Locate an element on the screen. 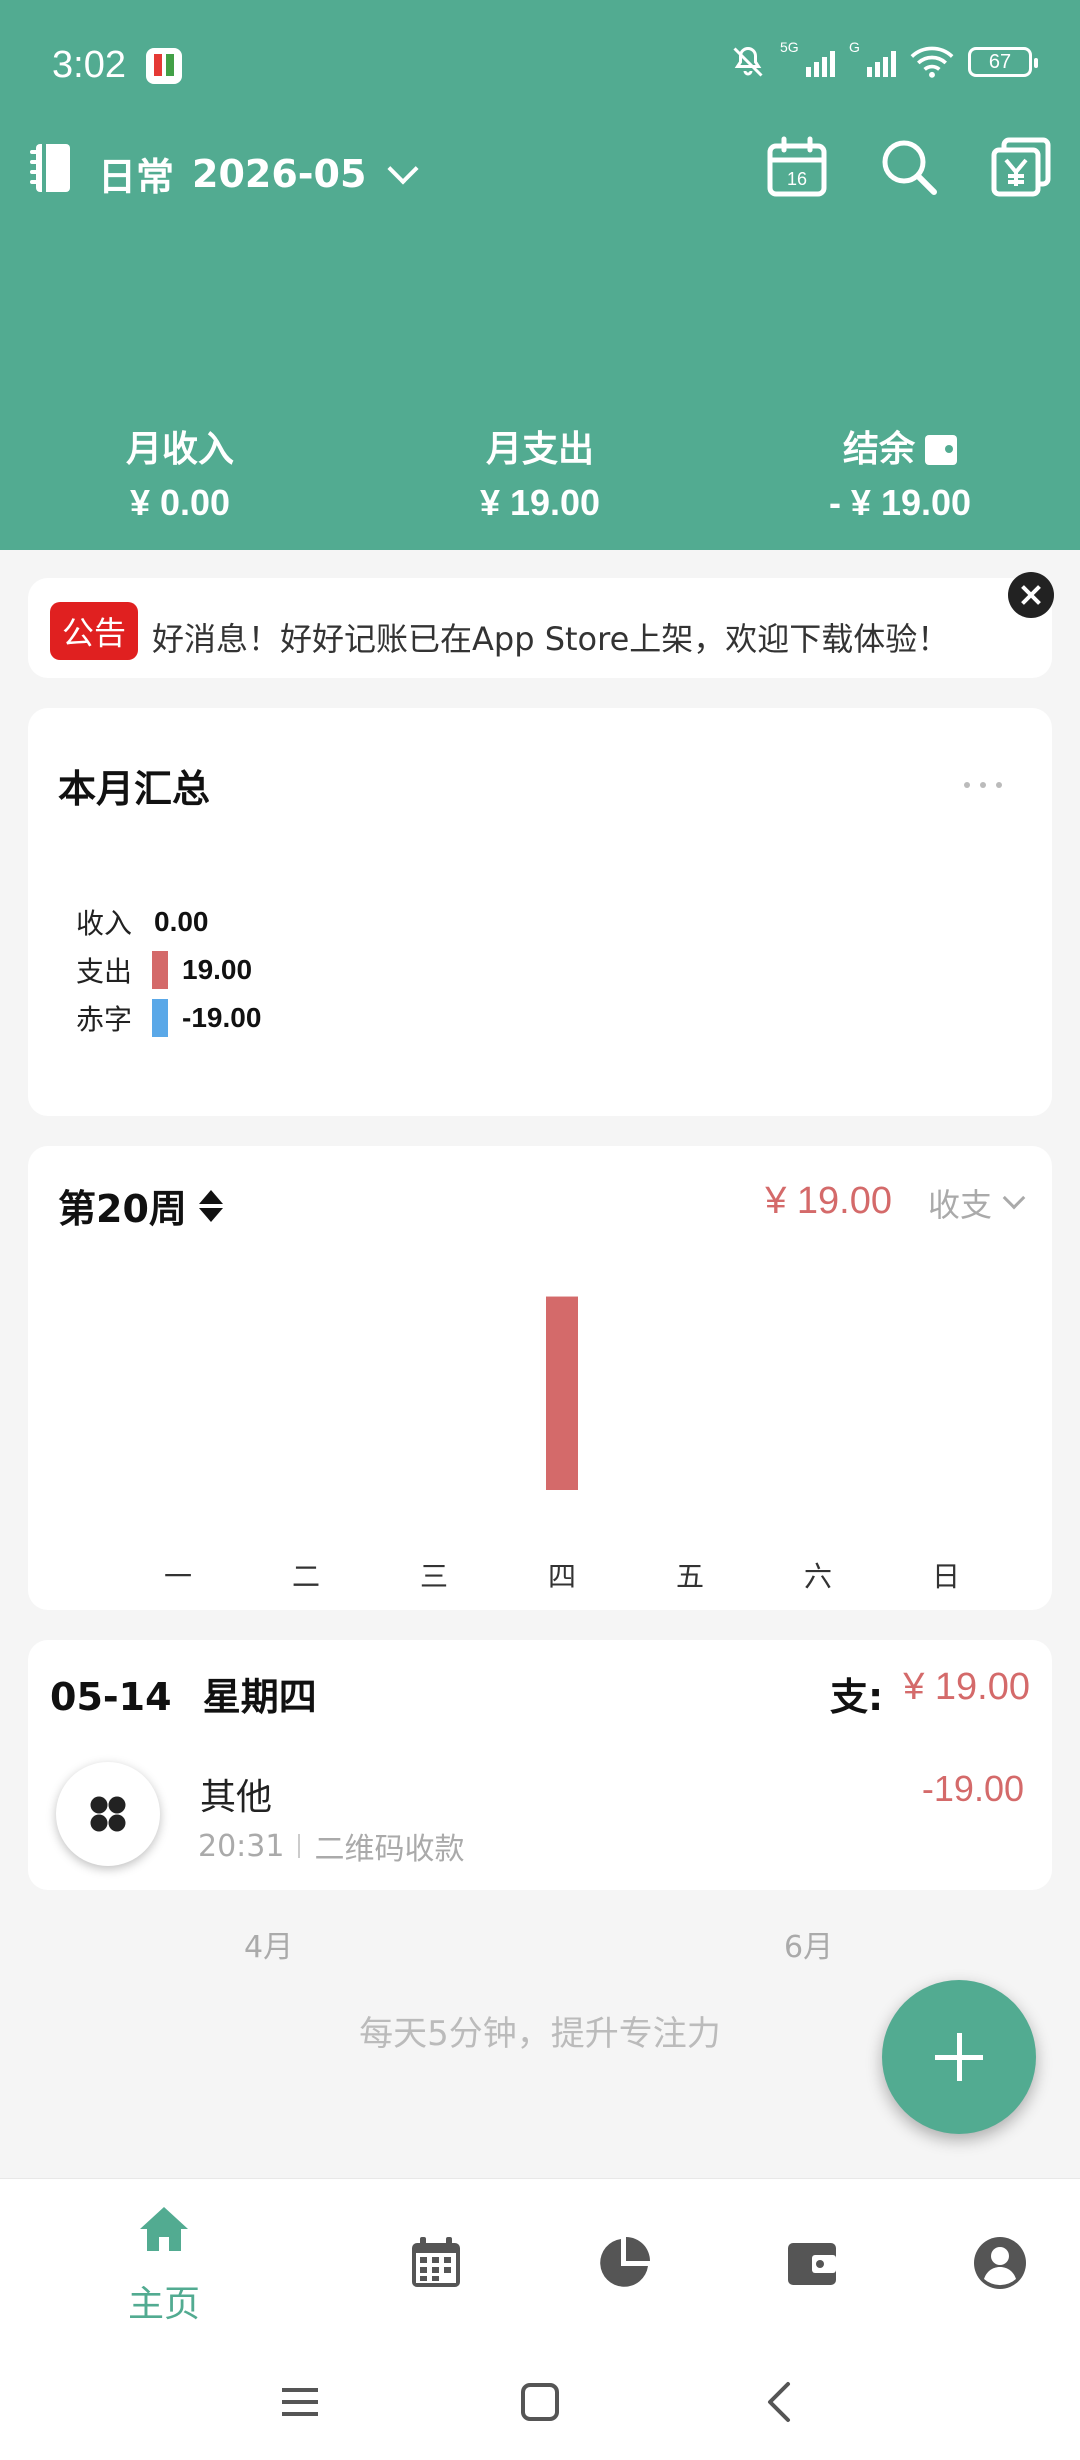 The height and width of the screenshot is (2460, 1080). summary-row-value: 0.00 is located at coordinates (181, 921).